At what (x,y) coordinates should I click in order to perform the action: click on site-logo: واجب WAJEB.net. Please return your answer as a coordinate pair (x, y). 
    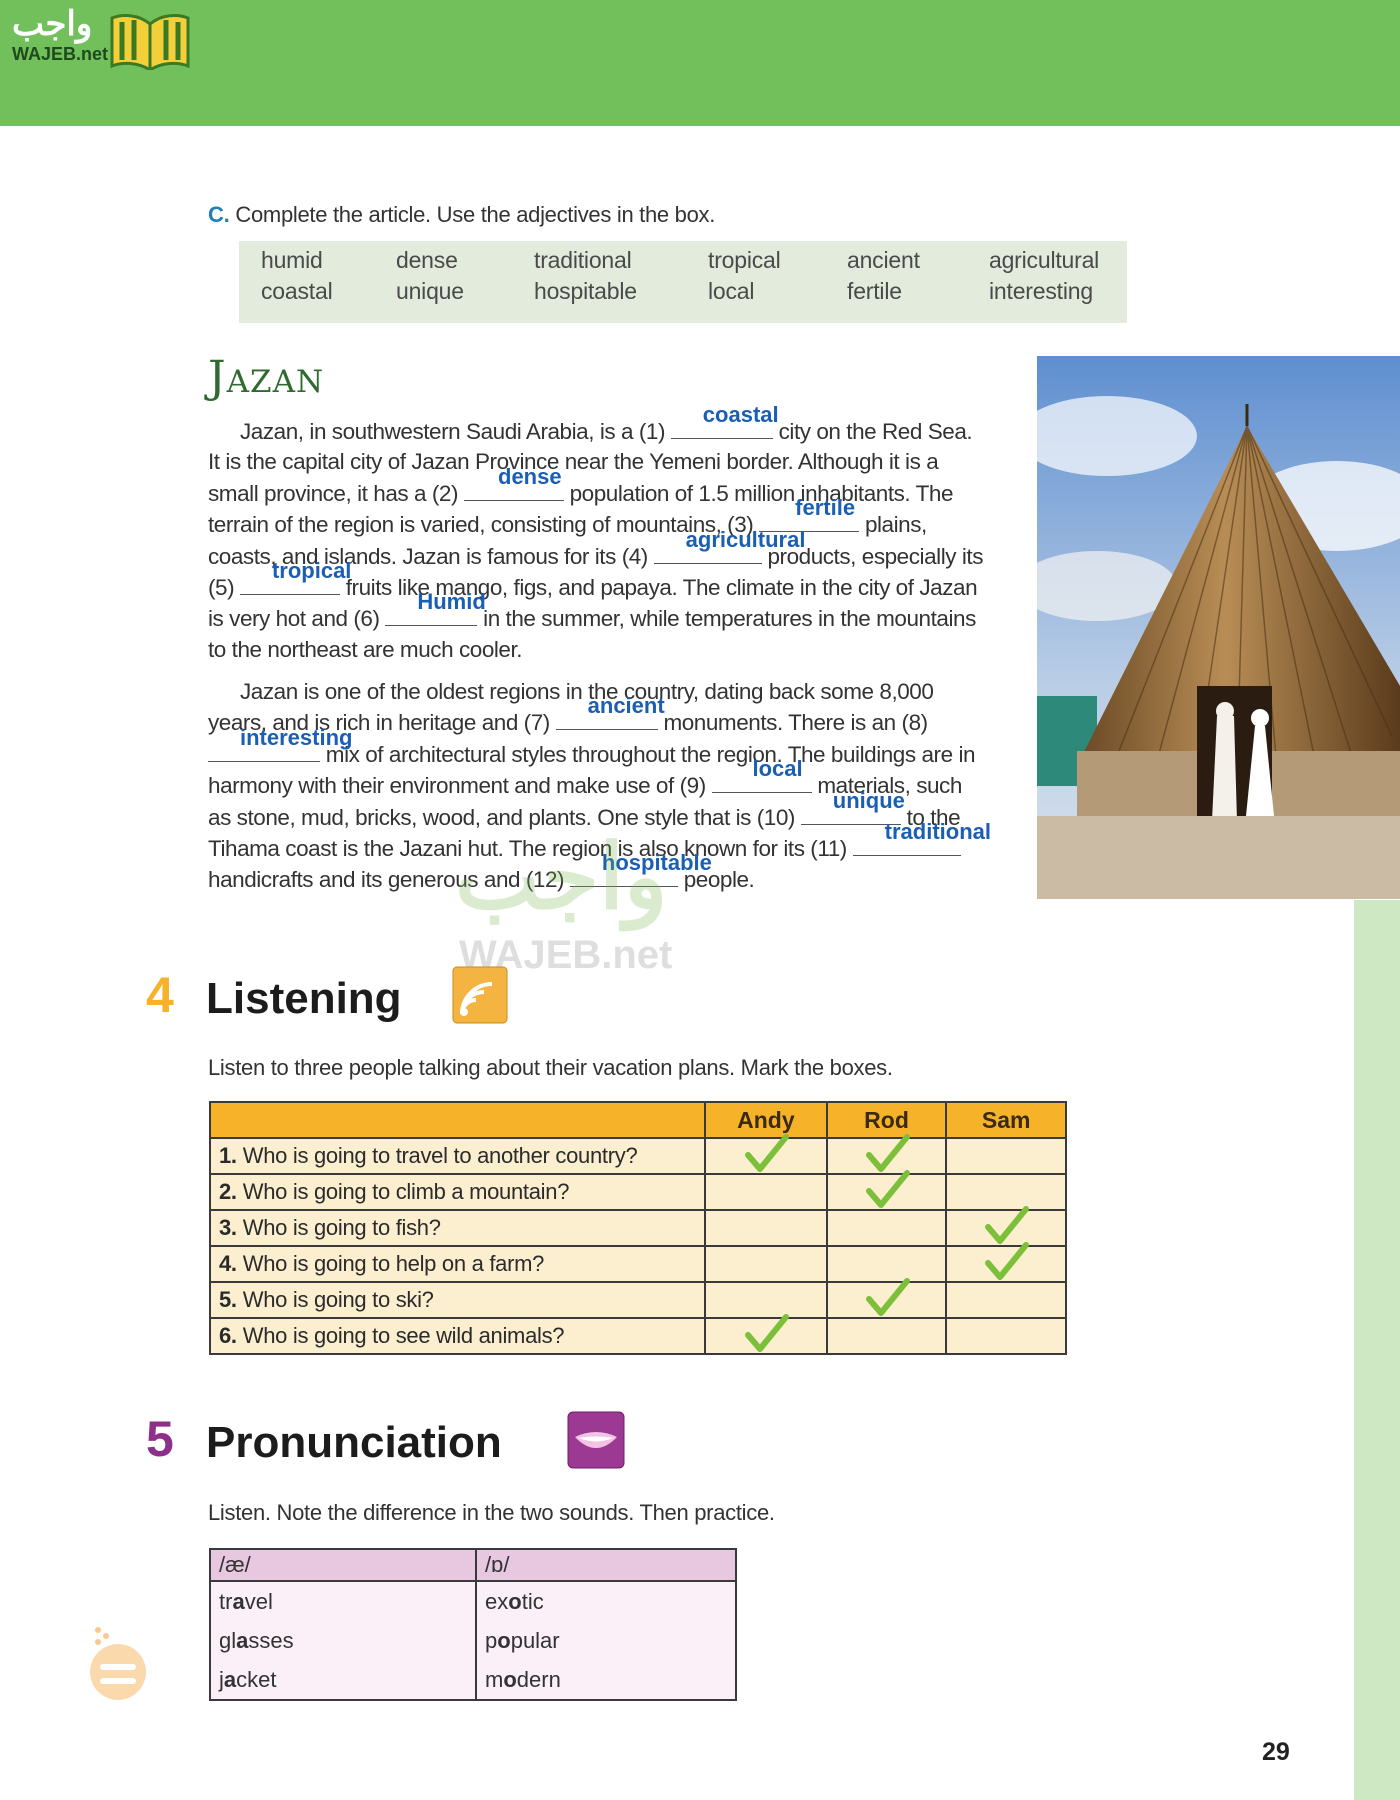
    Looking at the image, I should click on (100, 38).